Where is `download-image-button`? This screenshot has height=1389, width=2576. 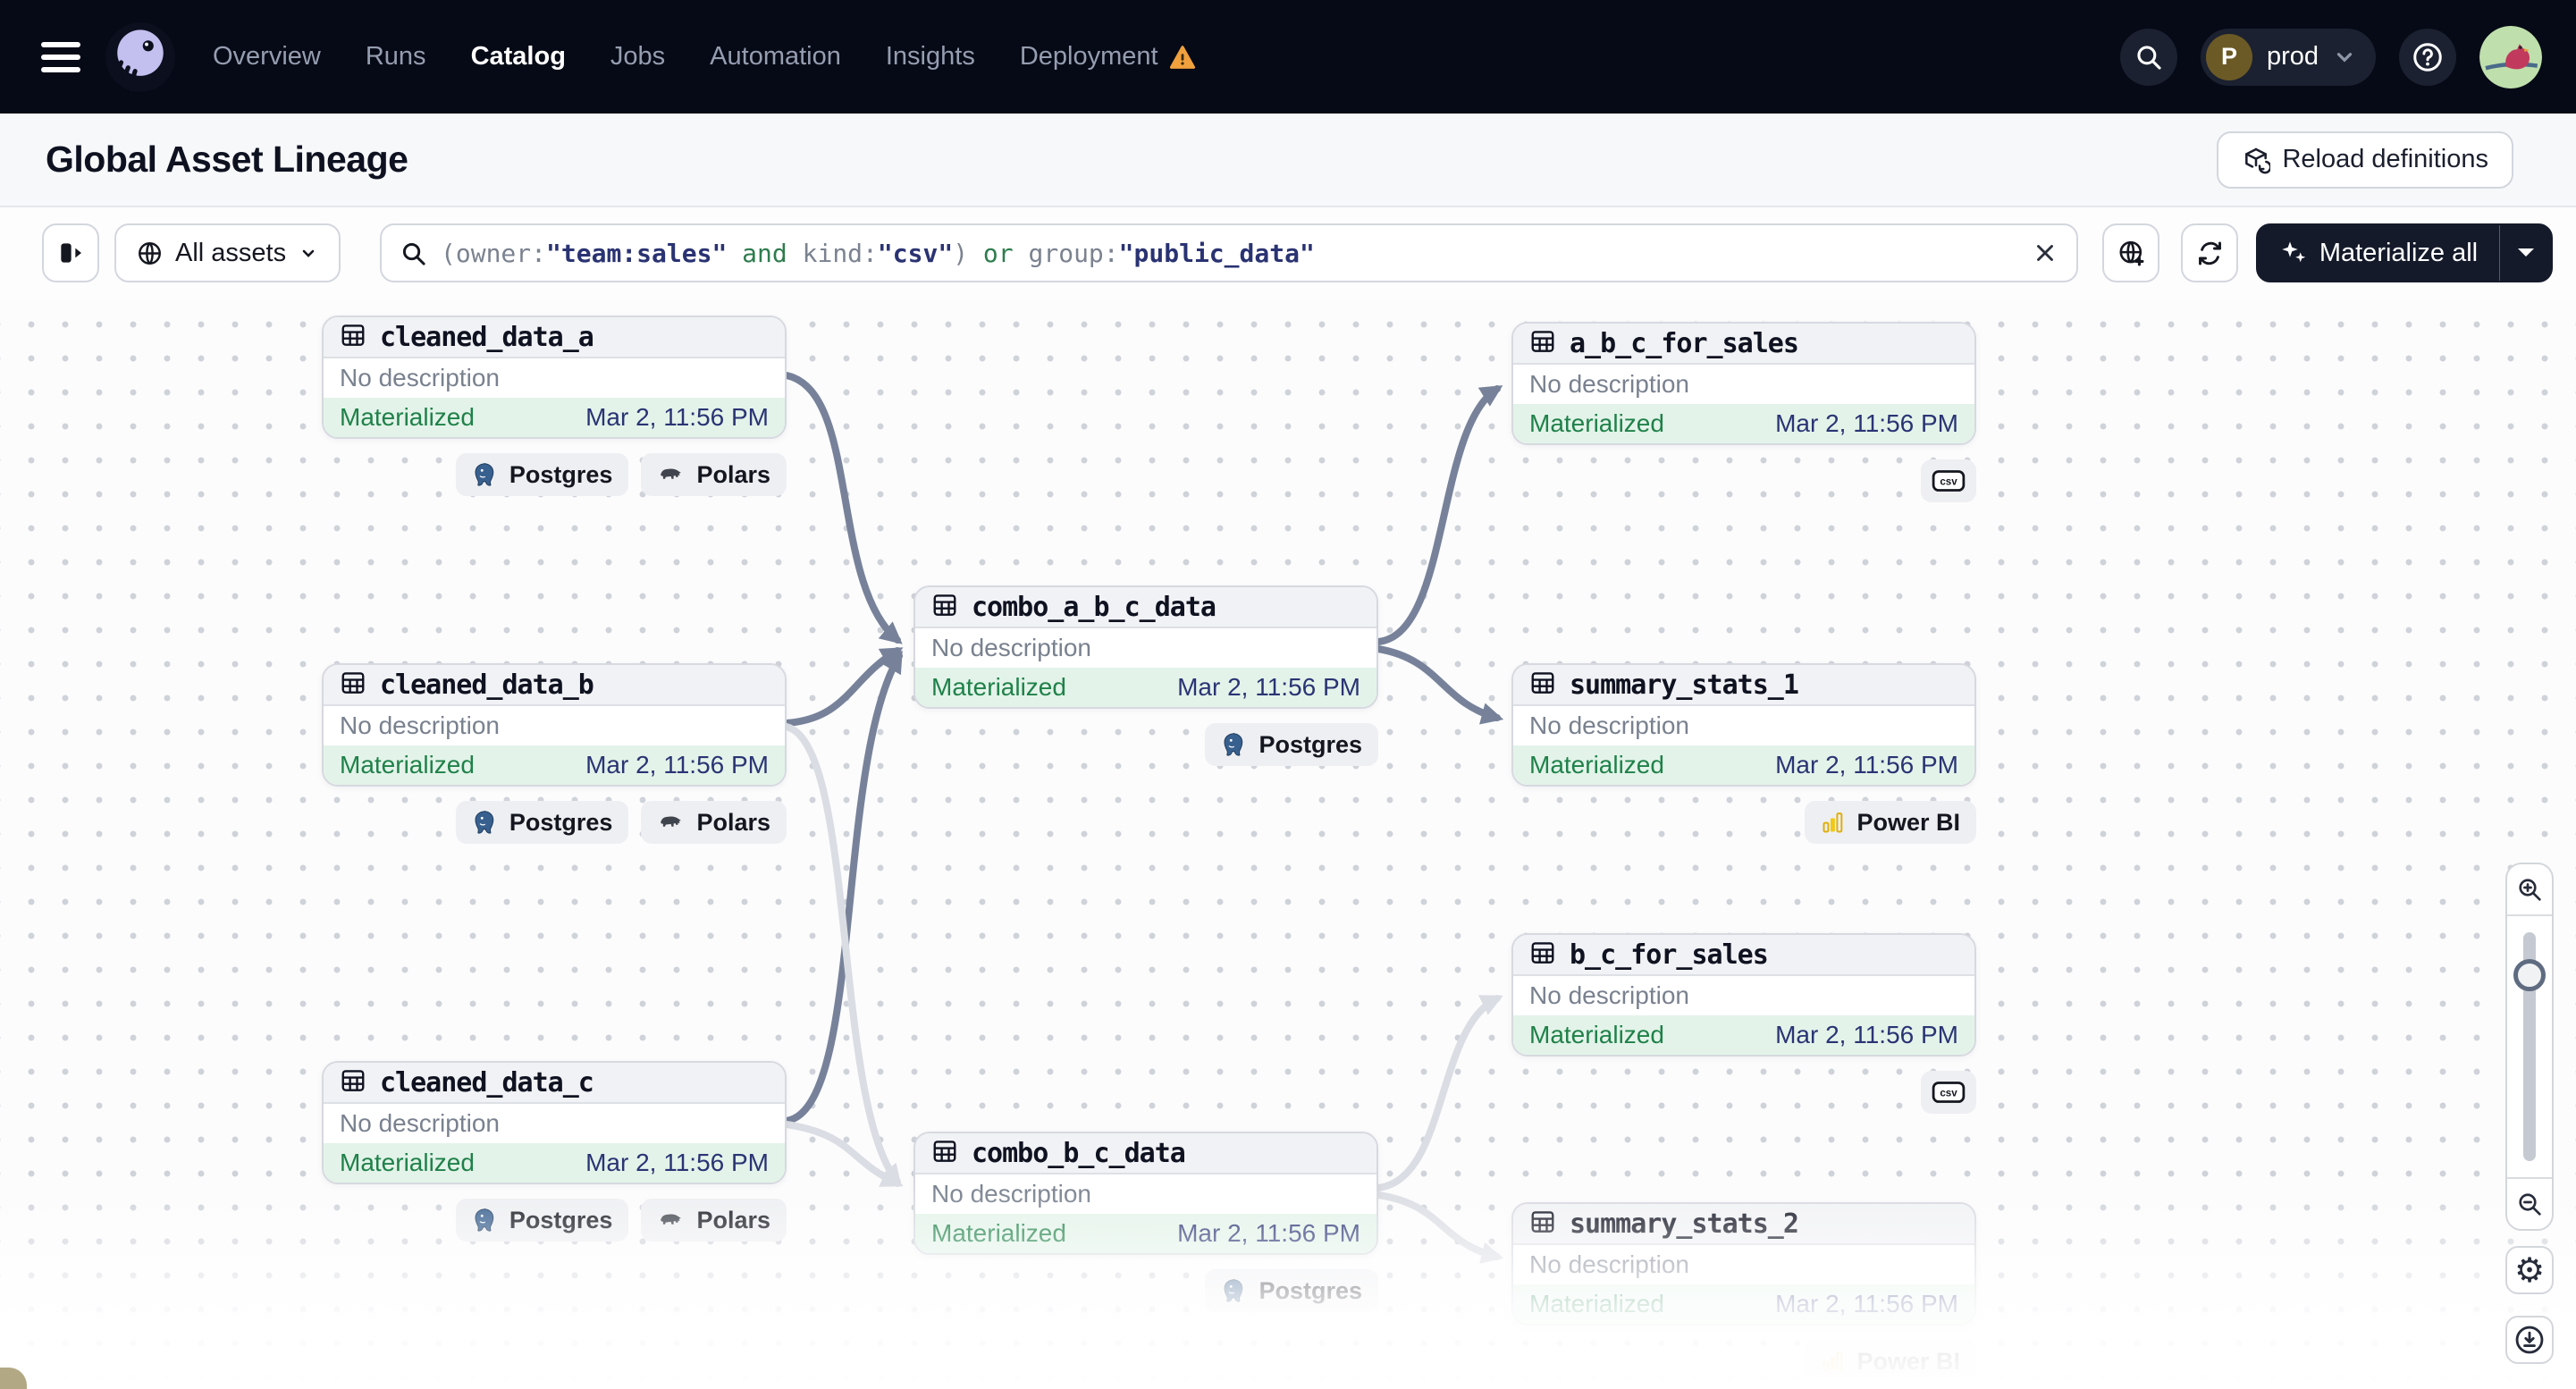
download-image-button is located at coordinates (2529, 1340).